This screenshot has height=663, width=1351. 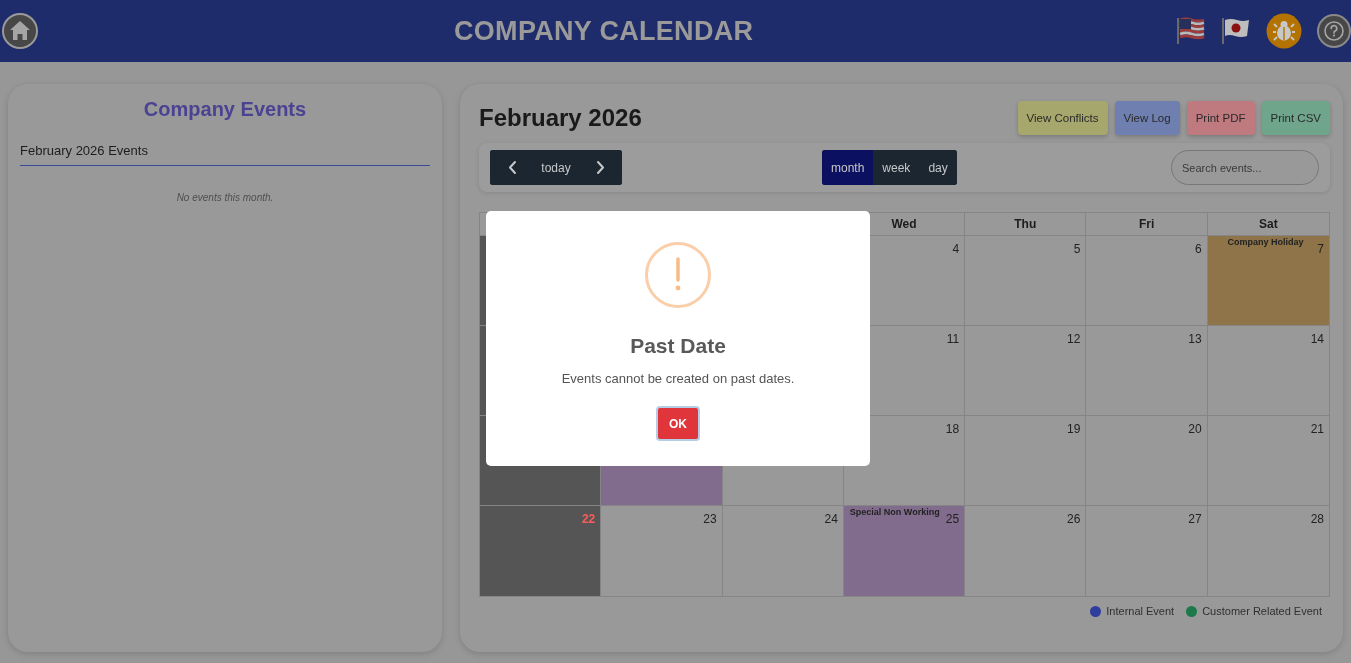 What do you see at coordinates (1074, 519) in the screenshot?
I see `date-number: 26` at bounding box center [1074, 519].